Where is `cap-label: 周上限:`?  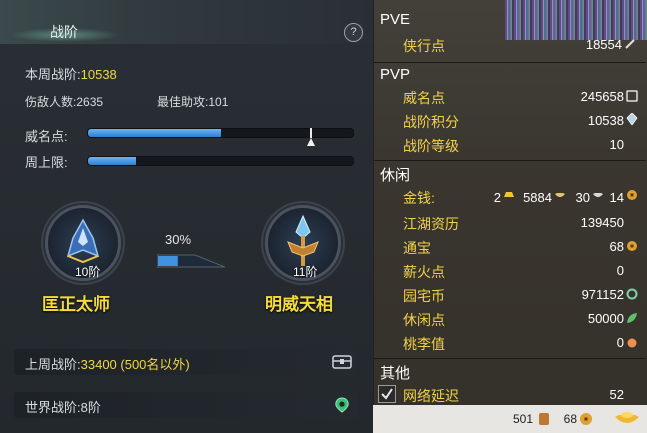
cap-label: 周上限: is located at coordinates (46, 162).